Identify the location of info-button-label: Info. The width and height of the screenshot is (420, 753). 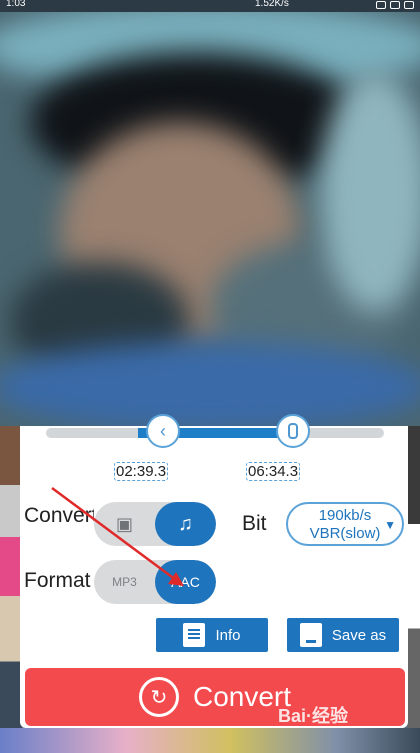
(228, 635).